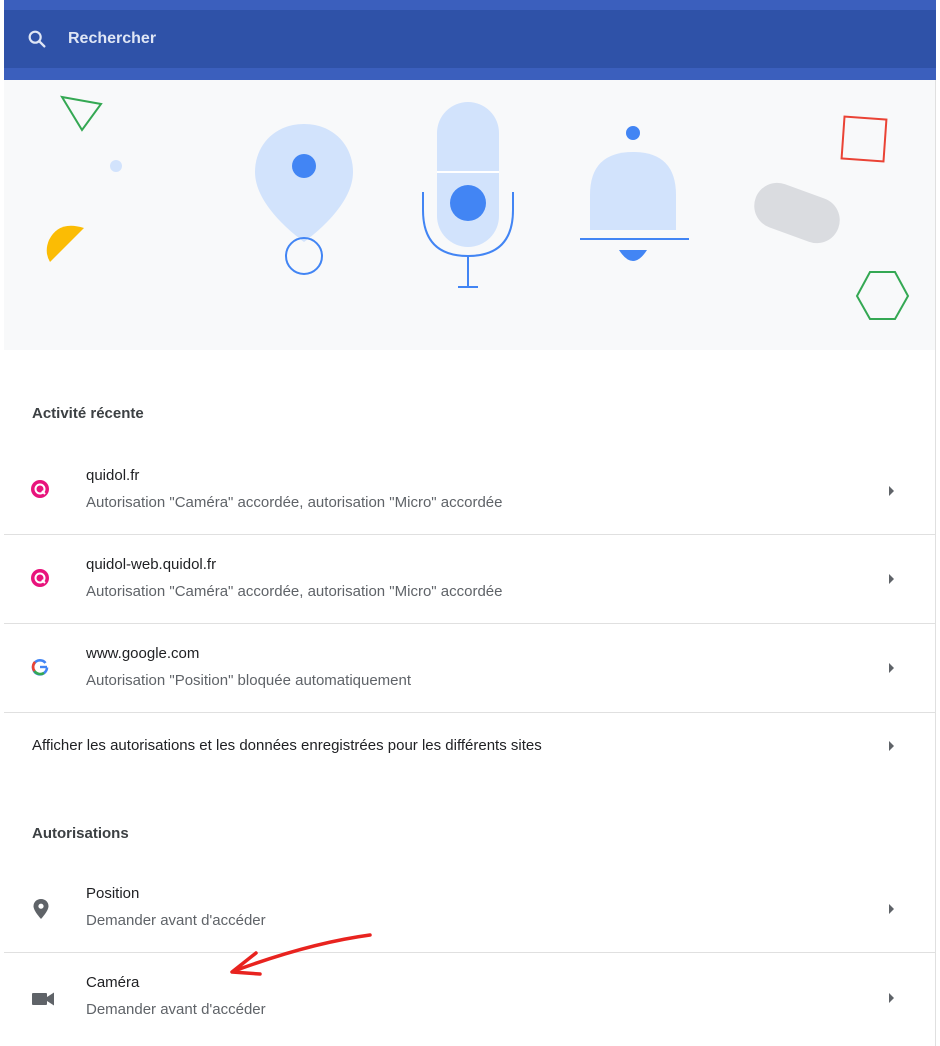 This screenshot has width=940, height=1046. I want to click on permission-detail: Demander avant d'accéder, so click(176, 1009).